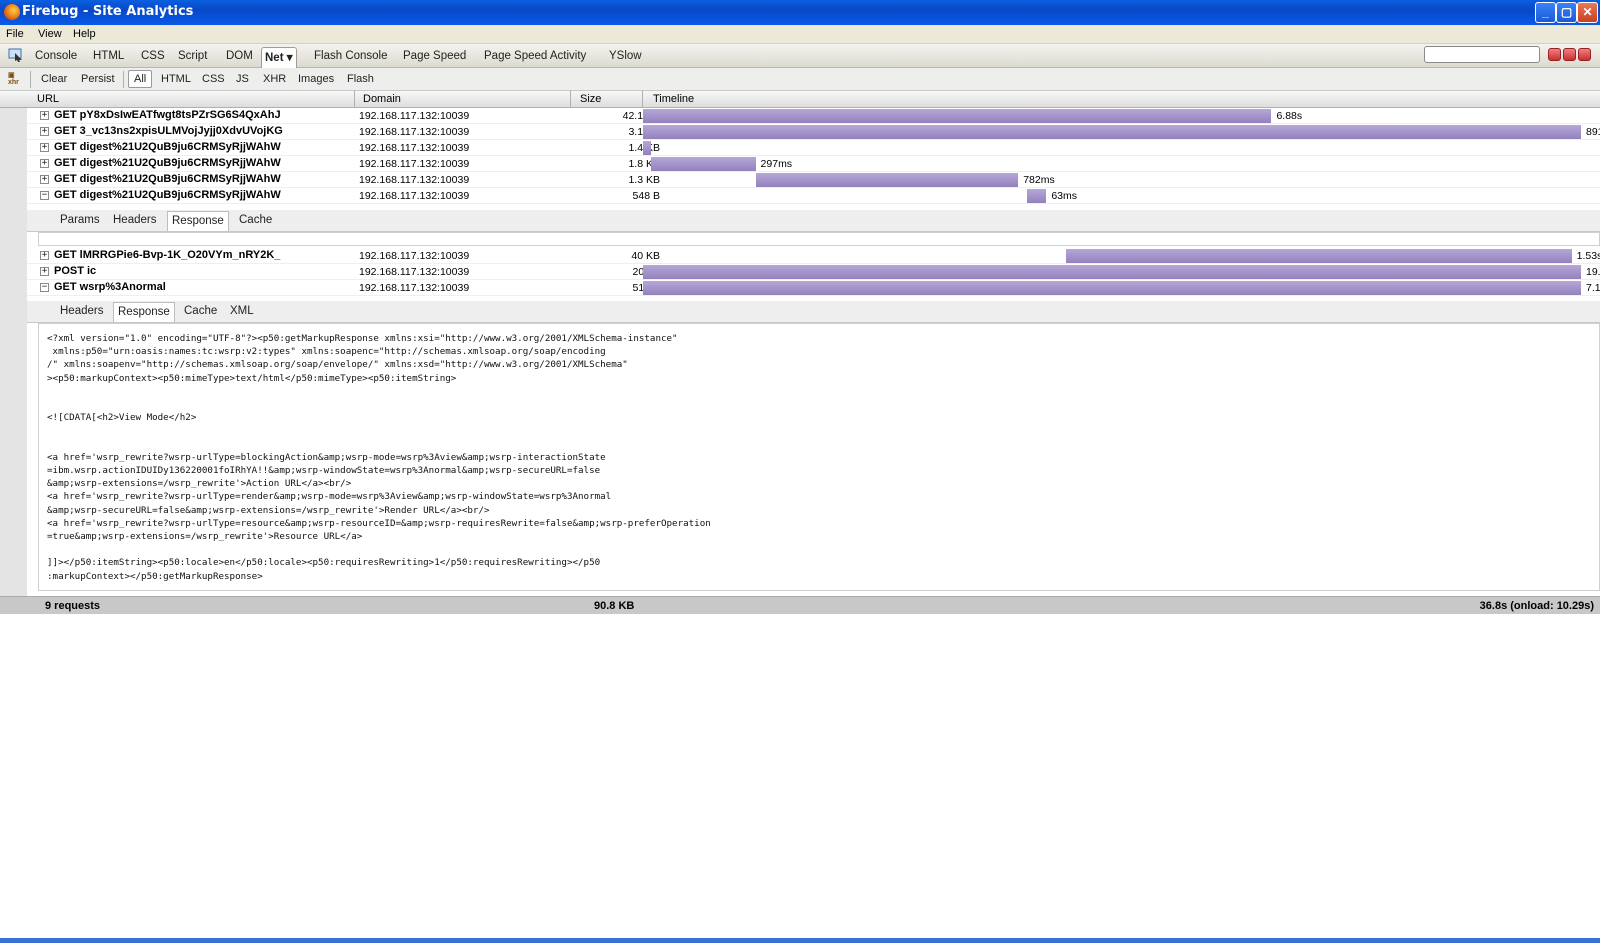 The image size is (1600, 943). I want to click on request-detail-tabs: Headers Response Cache XML, so click(813, 312).